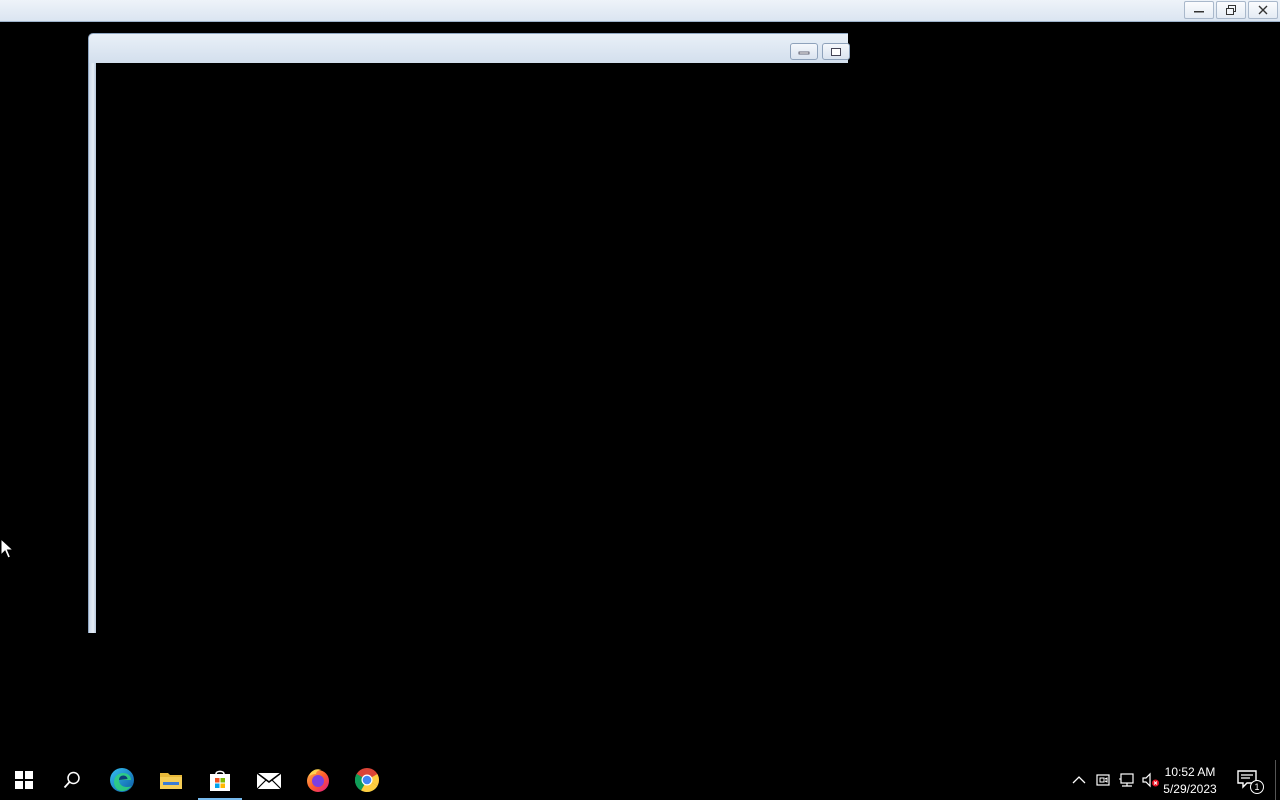 The image size is (1280, 800). I want to click on taskbar-store, so click(220, 780).